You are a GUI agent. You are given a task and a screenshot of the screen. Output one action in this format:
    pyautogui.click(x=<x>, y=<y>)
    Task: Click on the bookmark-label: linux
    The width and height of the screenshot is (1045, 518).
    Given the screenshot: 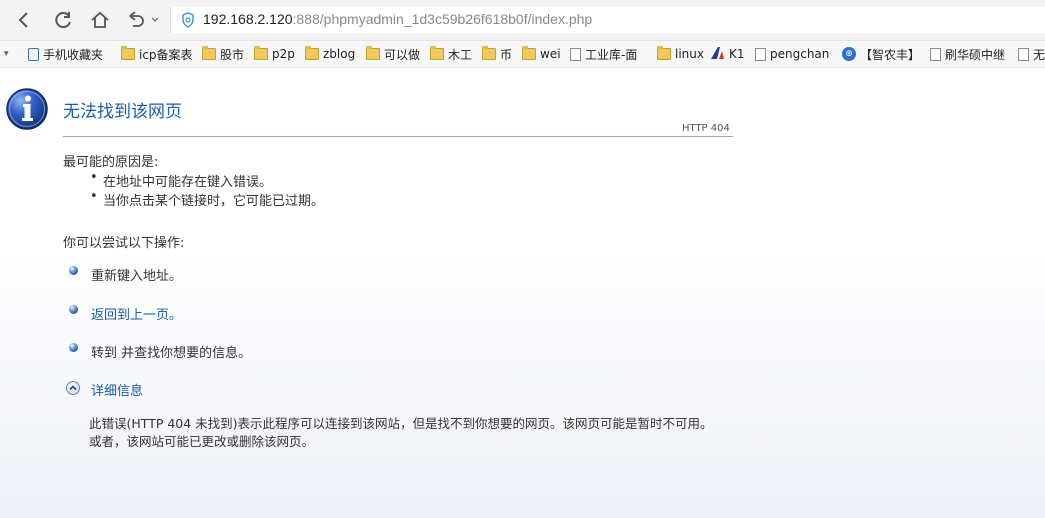 What is the action you would take?
    pyautogui.click(x=689, y=54)
    